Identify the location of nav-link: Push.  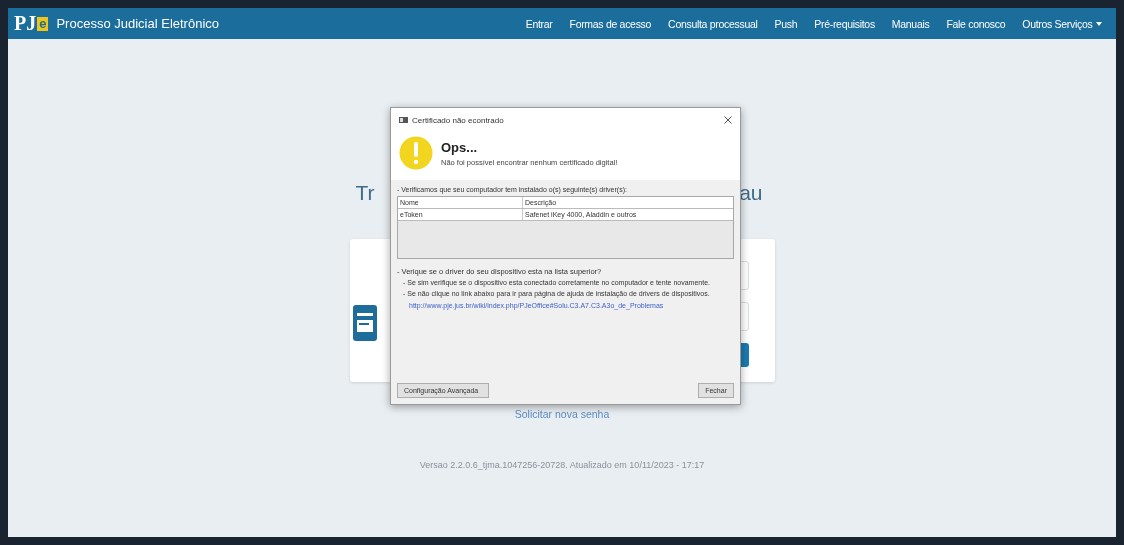
(786, 23).